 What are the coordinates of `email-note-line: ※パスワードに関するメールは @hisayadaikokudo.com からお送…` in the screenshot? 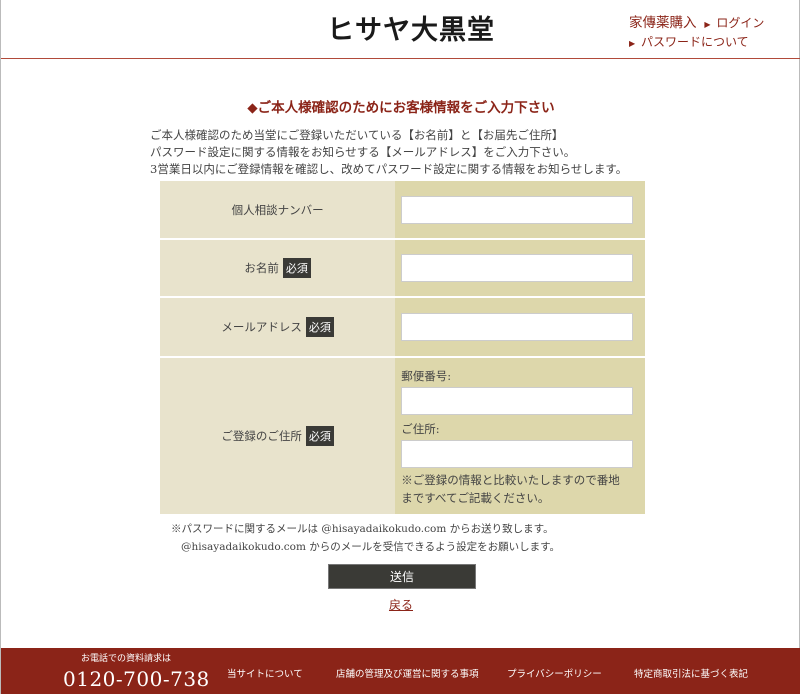 It's located at (362, 529).